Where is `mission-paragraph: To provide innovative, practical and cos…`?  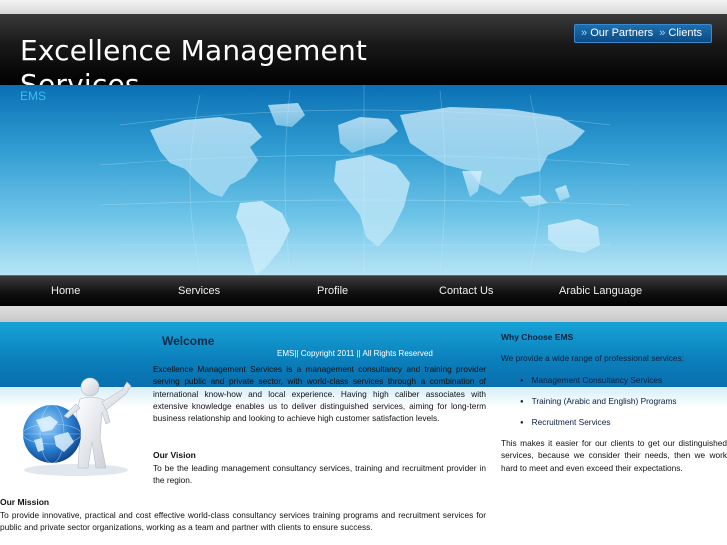
mission-paragraph: To provide innovative, practical and cos… is located at coordinates (243, 521).